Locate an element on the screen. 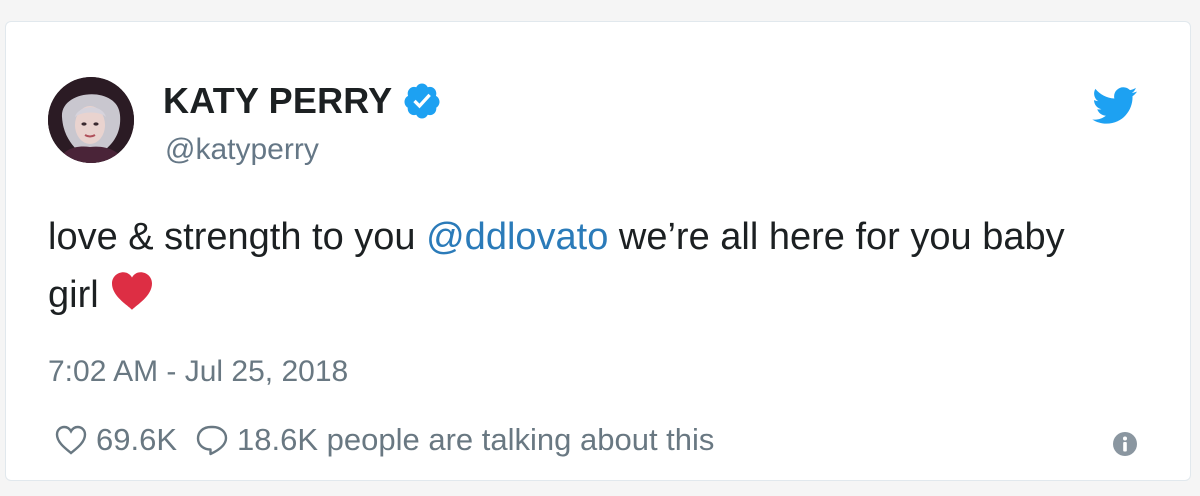 The image size is (1200, 496). conversation-count: 18.6K people are talking about this is located at coordinates (476, 439).